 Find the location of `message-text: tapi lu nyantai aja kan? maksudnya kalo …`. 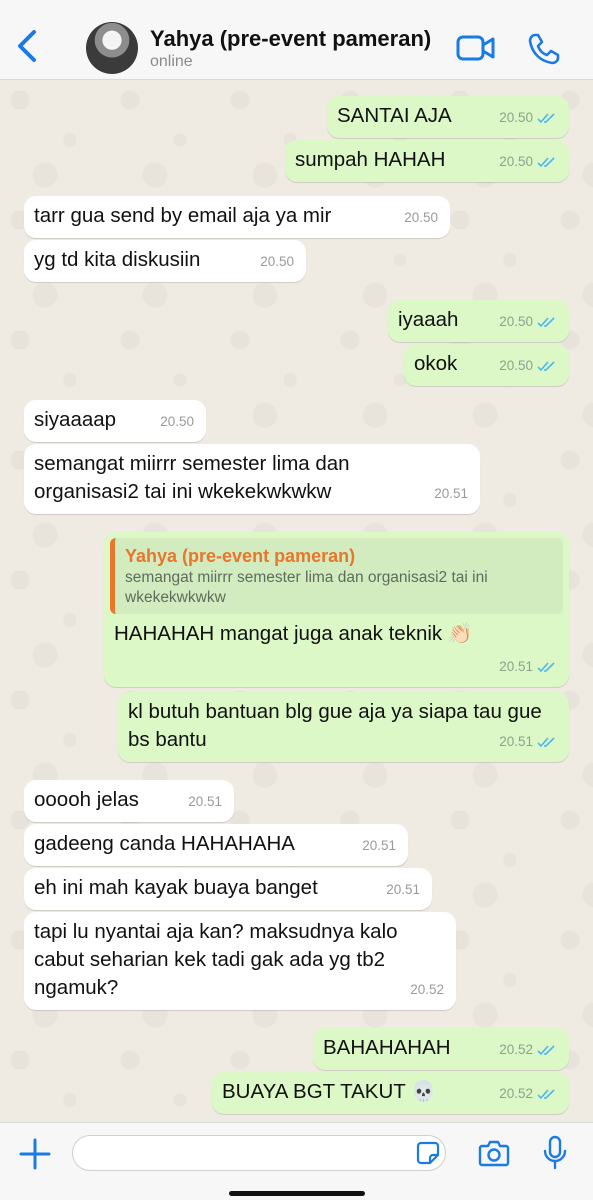

message-text: tapi lu nyantai aja kan? maksudnya kalo … is located at coordinates (216, 959).